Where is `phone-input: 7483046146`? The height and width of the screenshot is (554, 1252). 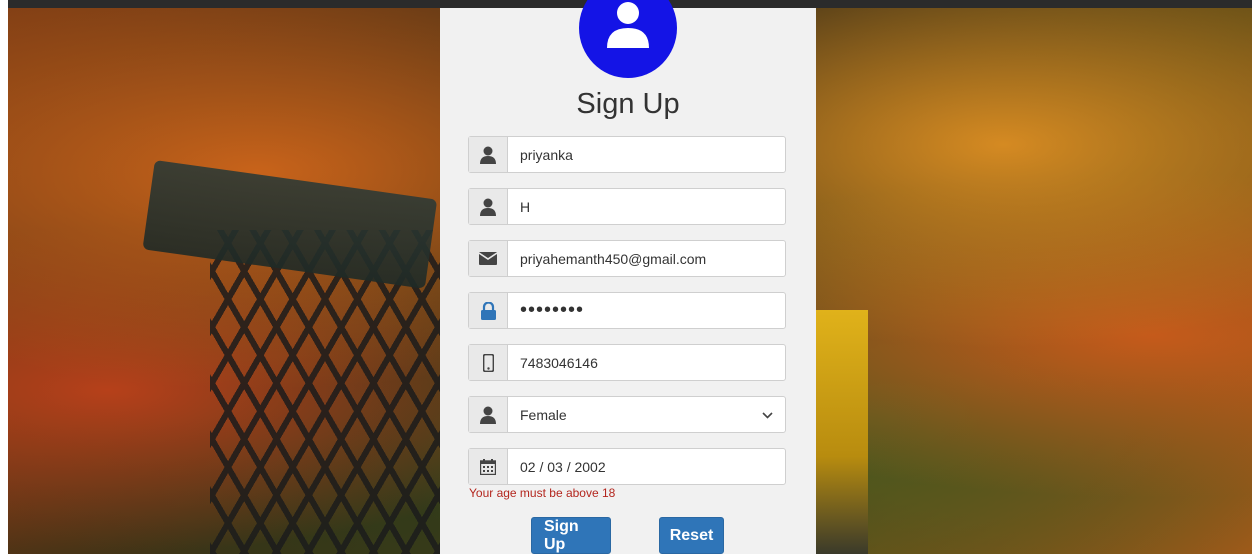 phone-input: 7483046146 is located at coordinates (646, 362).